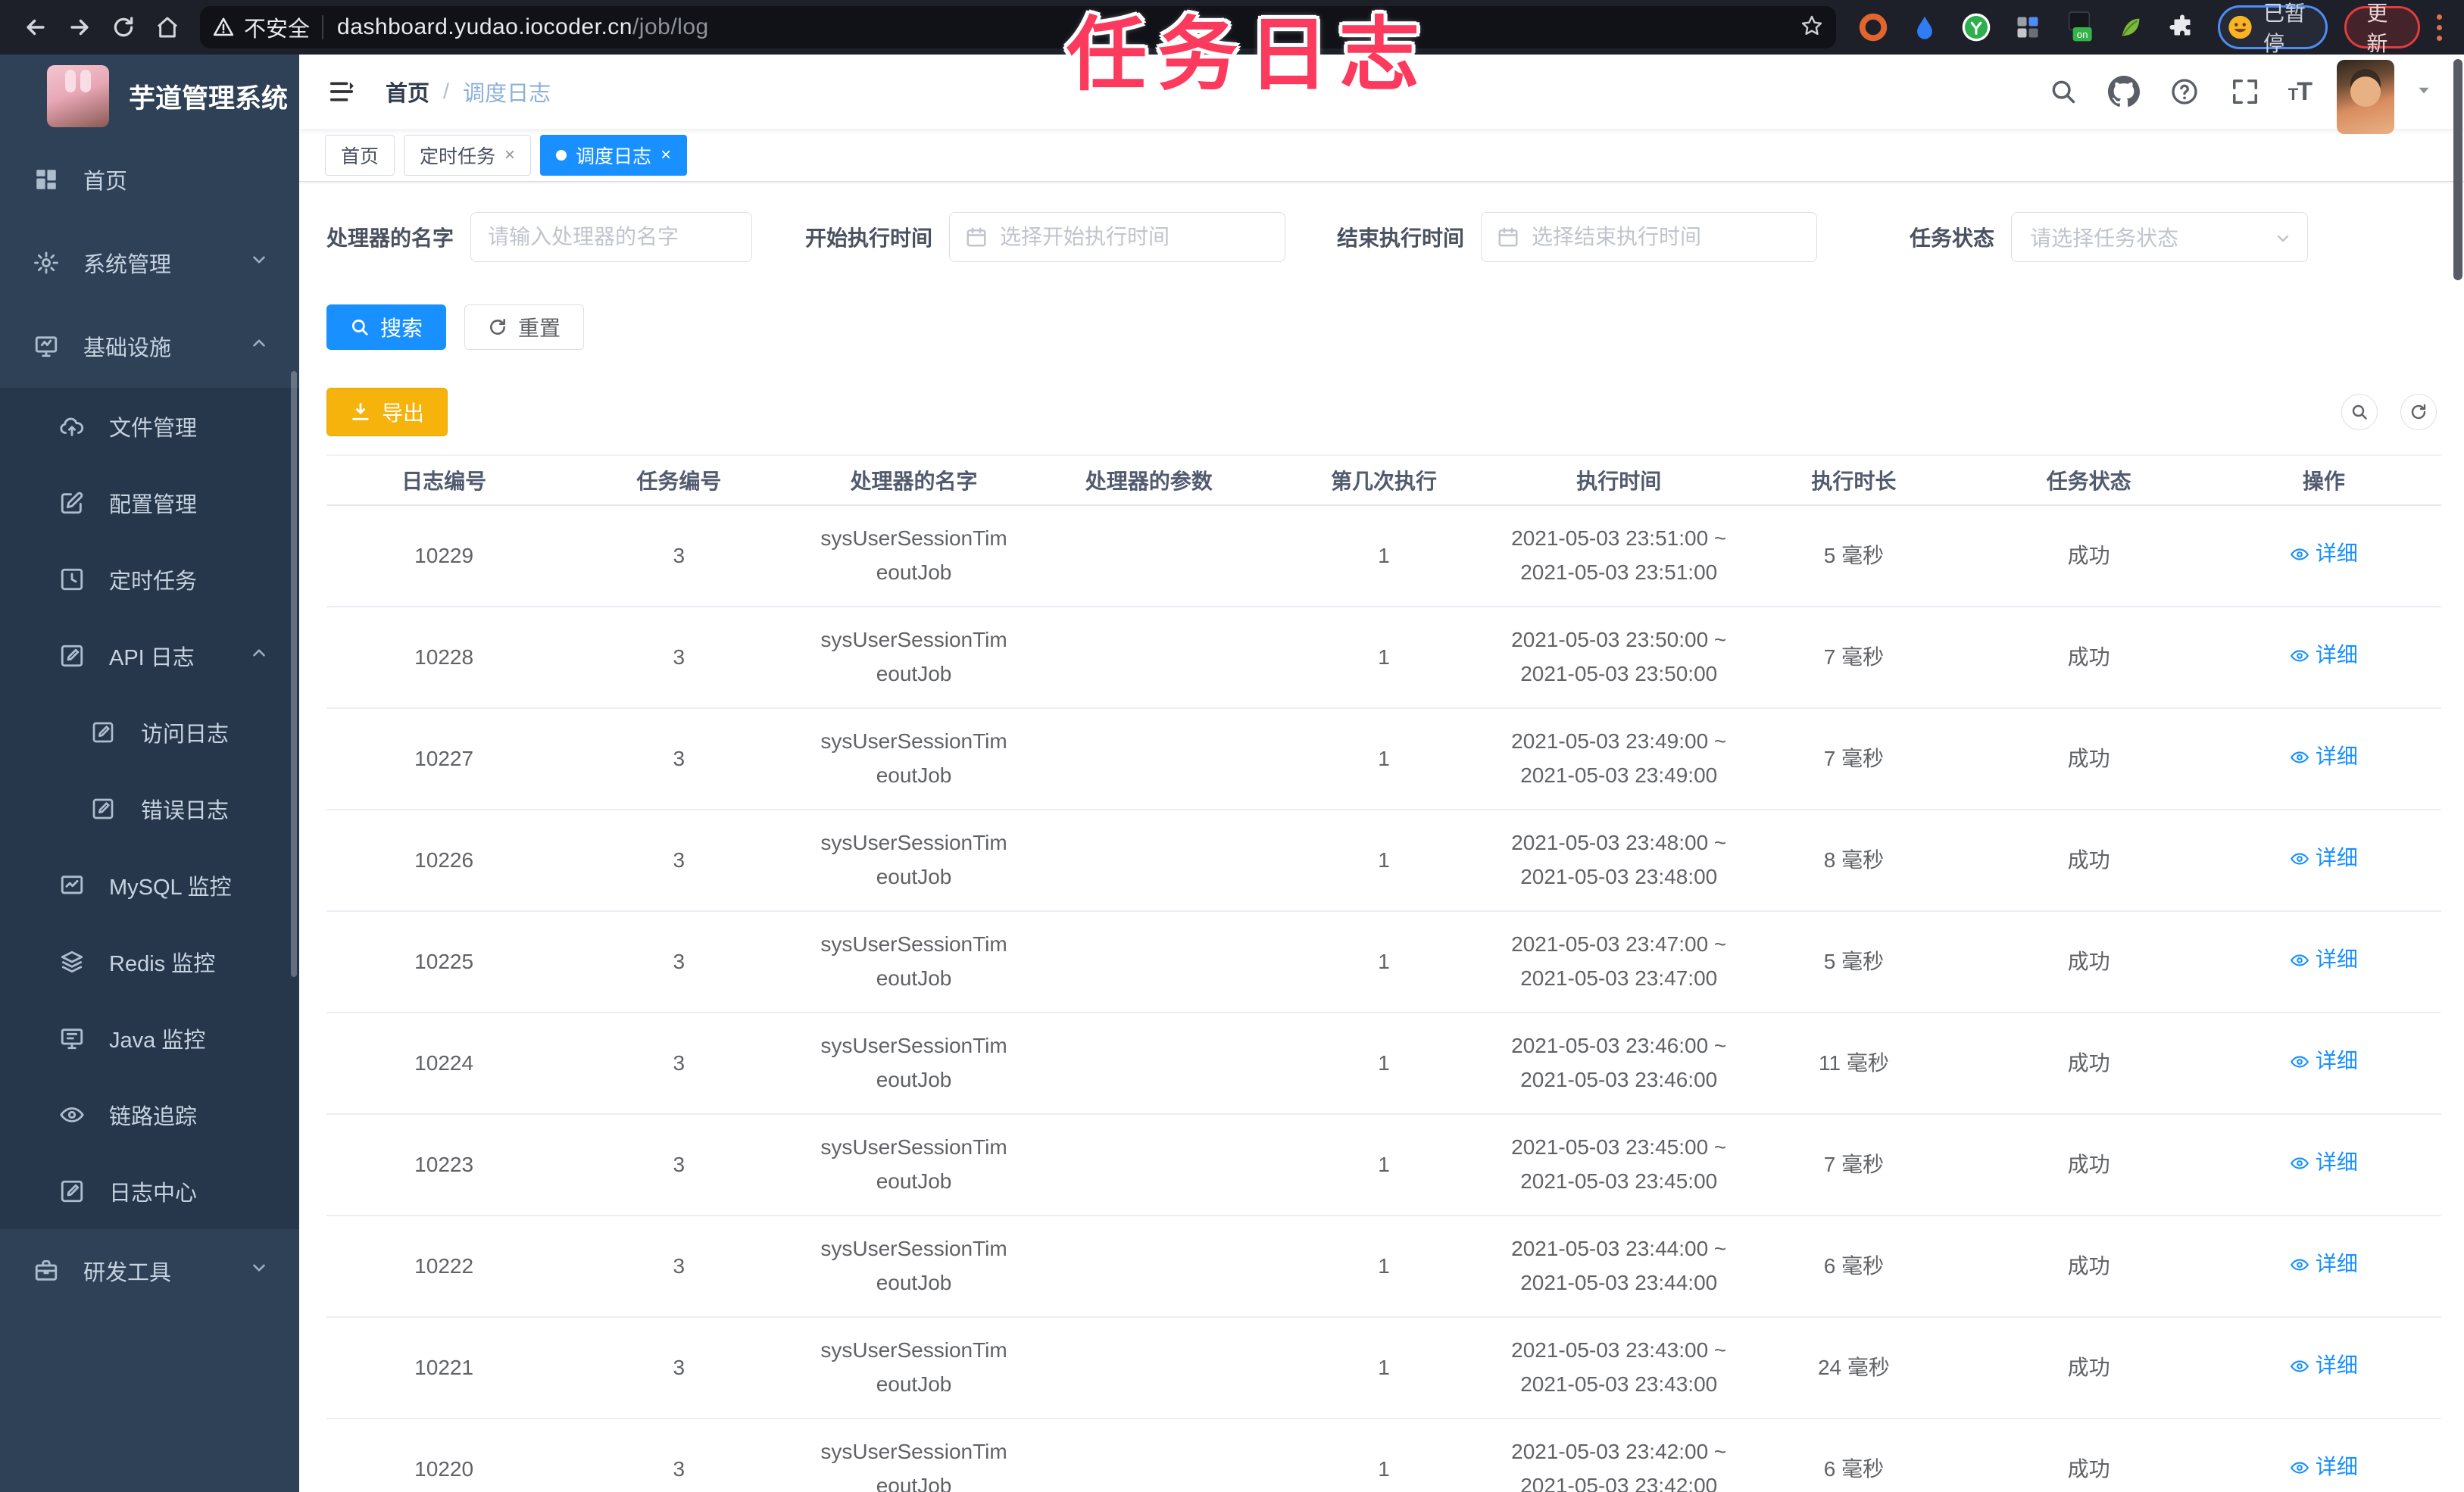  What do you see at coordinates (149, 885) in the screenshot?
I see `sidebar-item-mysql-monitor: MySQL 监控` at bounding box center [149, 885].